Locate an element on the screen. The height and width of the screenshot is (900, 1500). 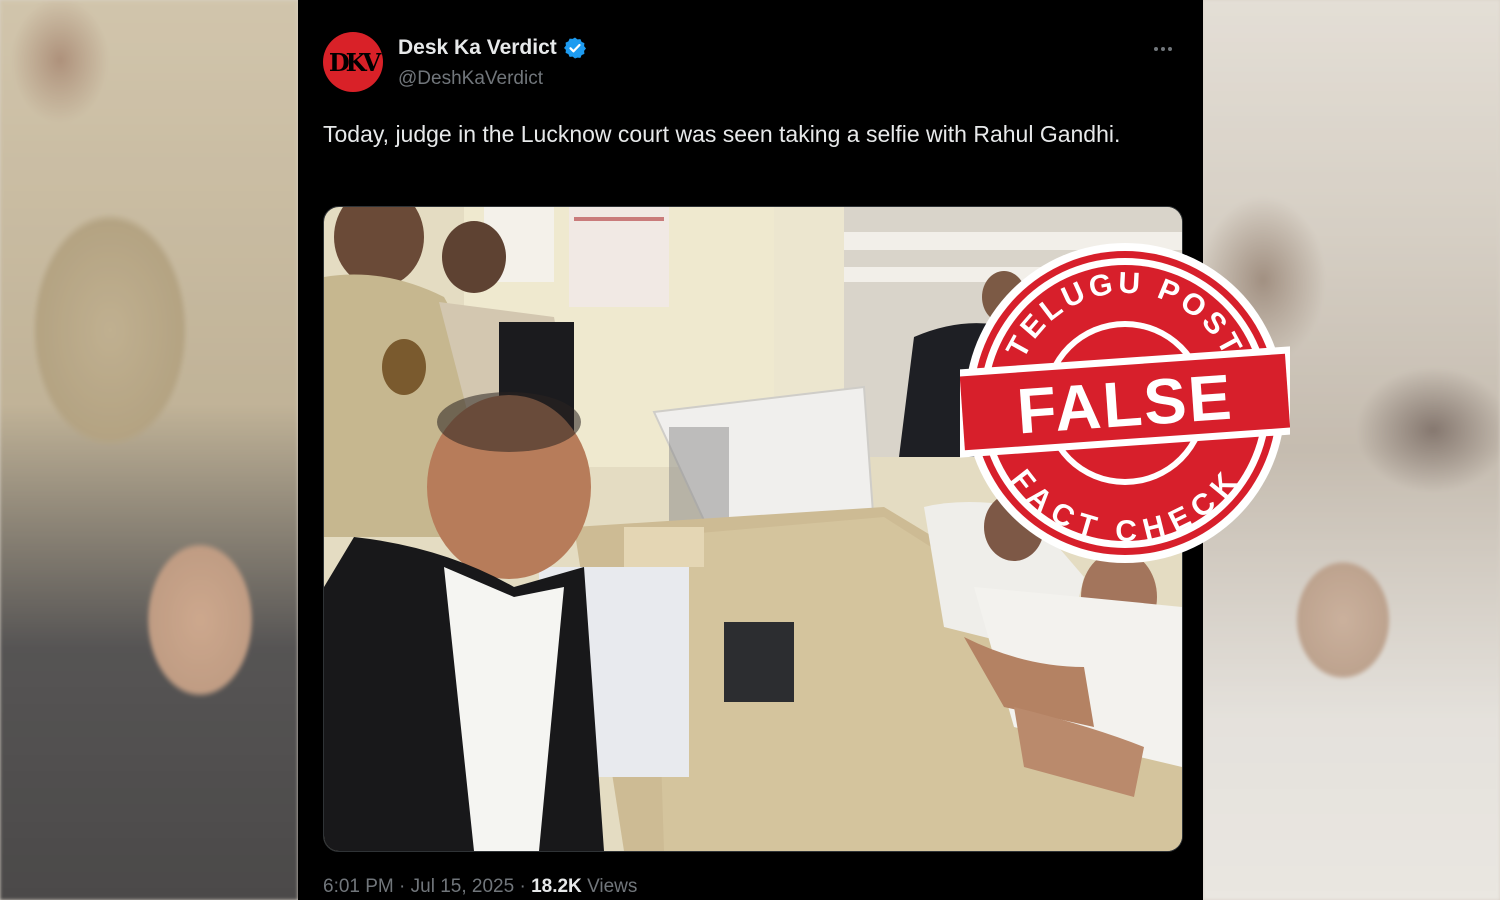
stamp-verdict-text: FALSE is located at coordinates (1125, 404).